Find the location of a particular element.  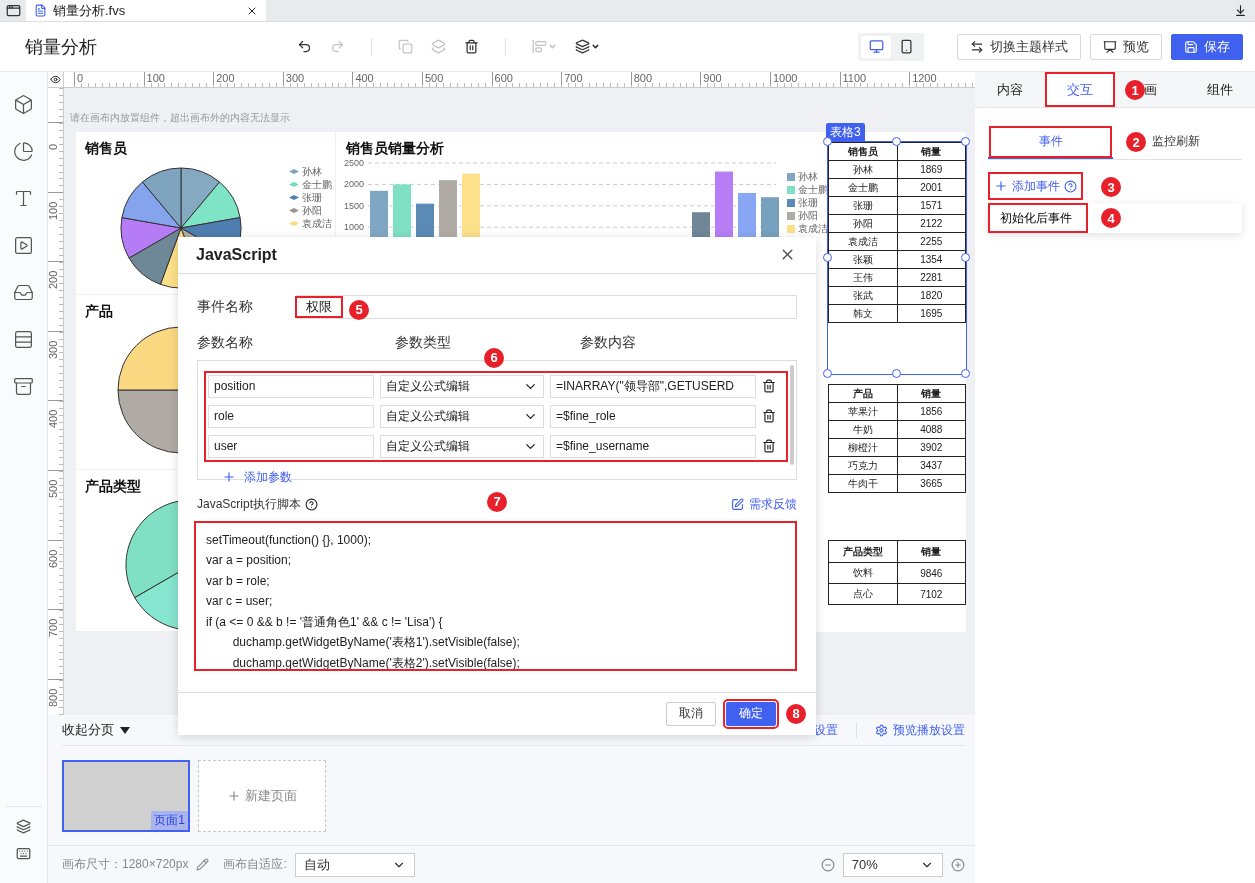

input-field: =INARRAY("领导部",GETUSERD is located at coordinates (653, 386).